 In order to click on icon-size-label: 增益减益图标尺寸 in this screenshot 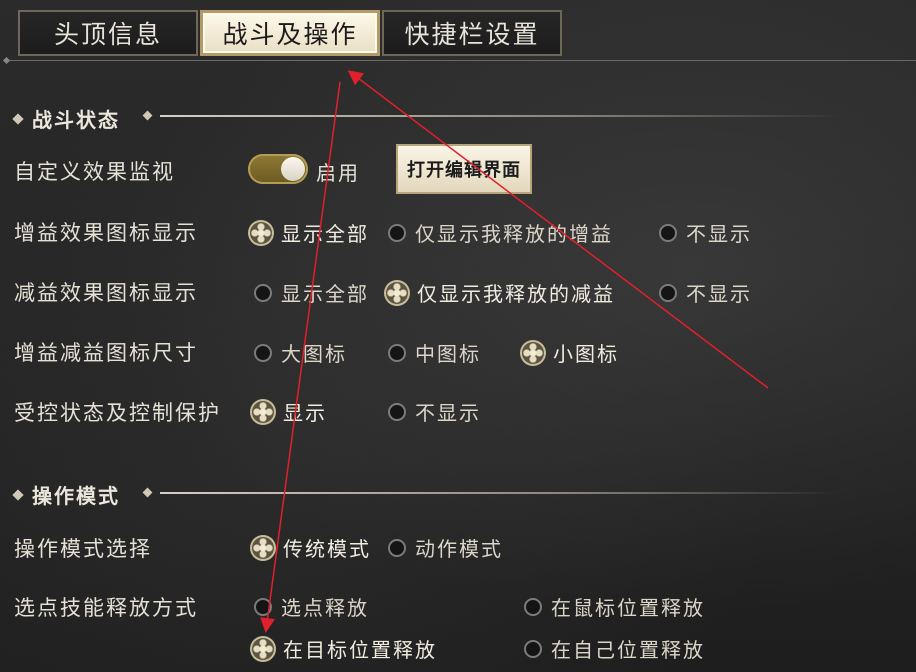, I will do `click(106, 353)`.